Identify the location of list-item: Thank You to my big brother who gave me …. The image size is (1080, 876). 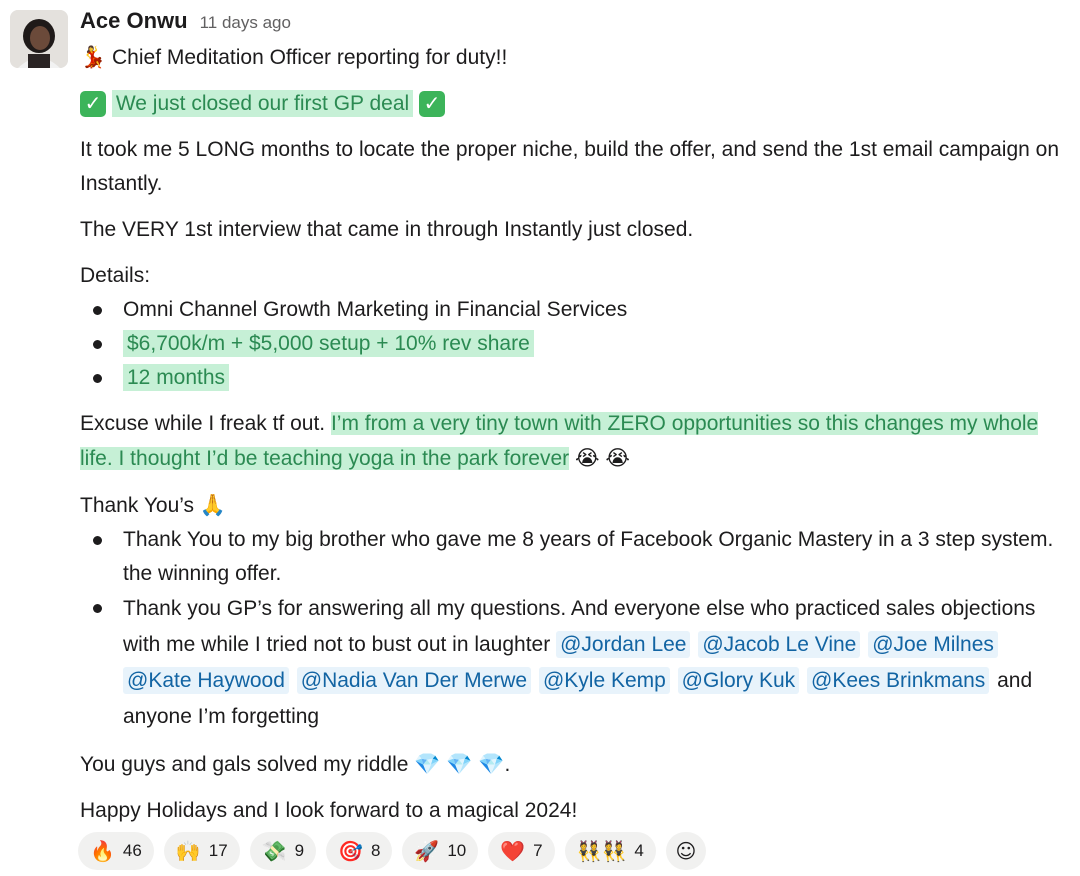
(582, 557).